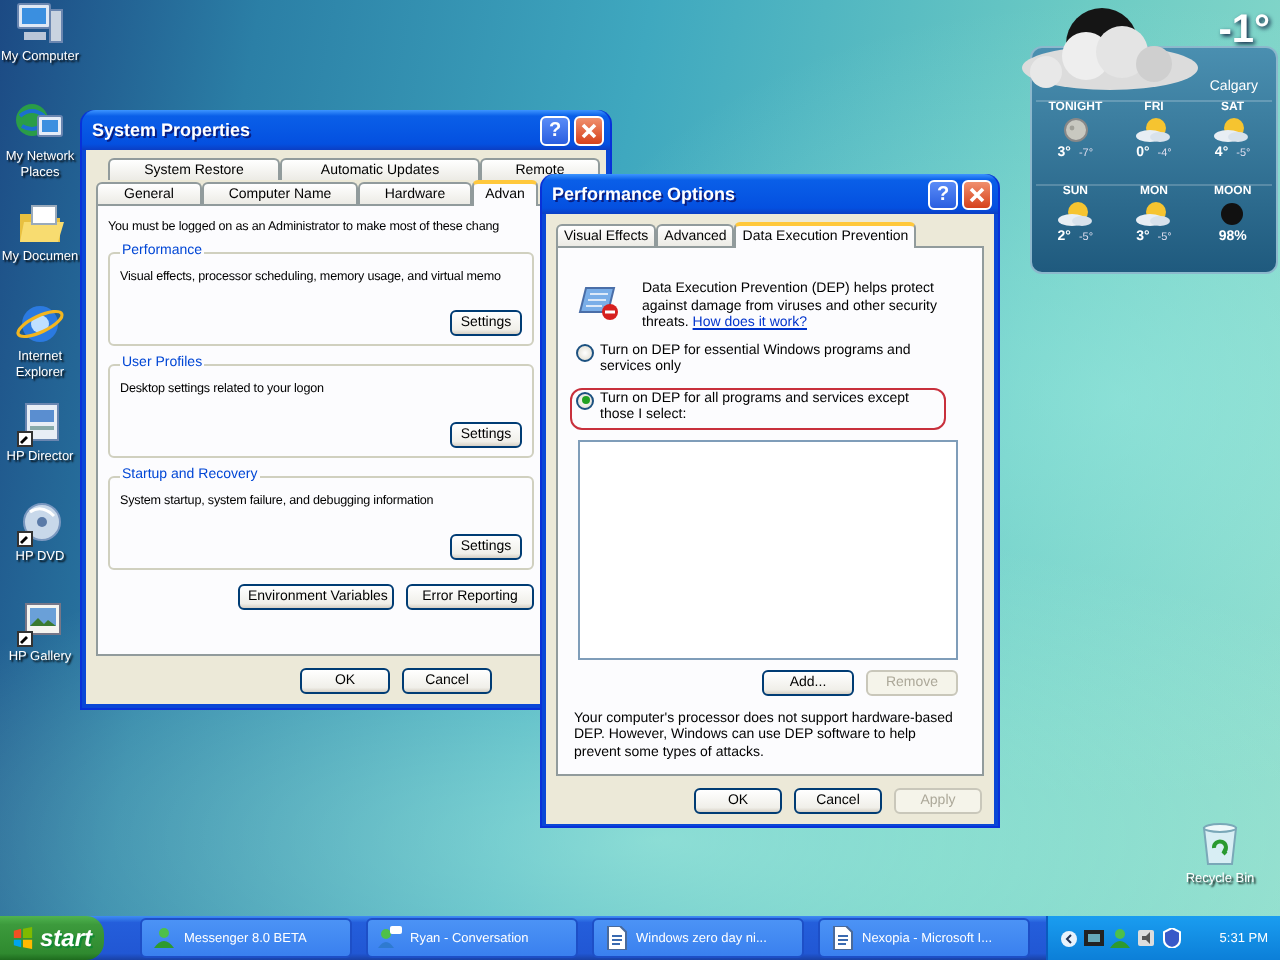 This screenshot has width=1280, height=960. What do you see at coordinates (645, 194) in the screenshot?
I see `window-title: Performance Options` at bounding box center [645, 194].